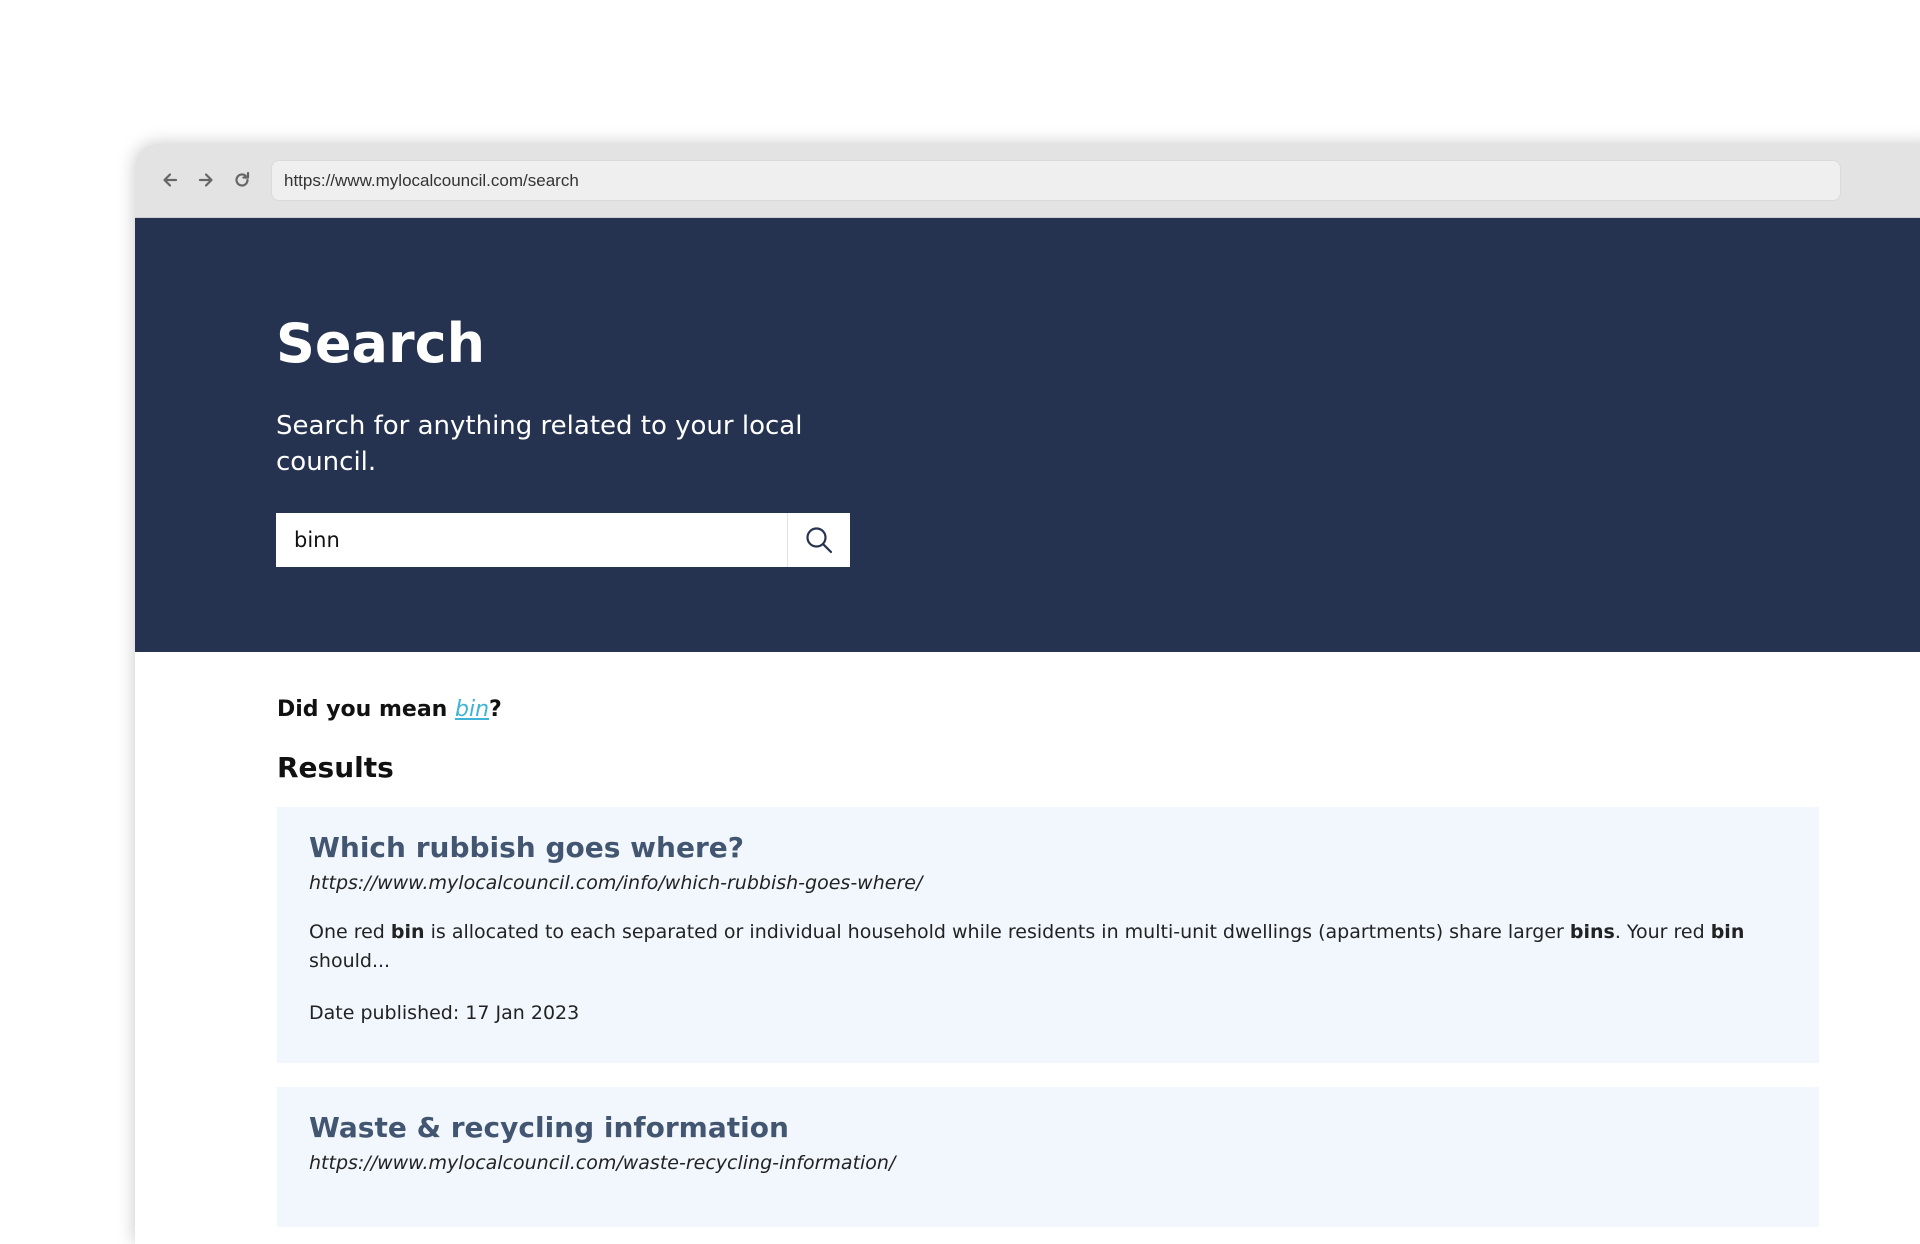 This screenshot has height=1244, width=1920. Describe the element at coordinates (495, 709) in the screenshot. I see `did-you-mean-suffix: ?` at that location.